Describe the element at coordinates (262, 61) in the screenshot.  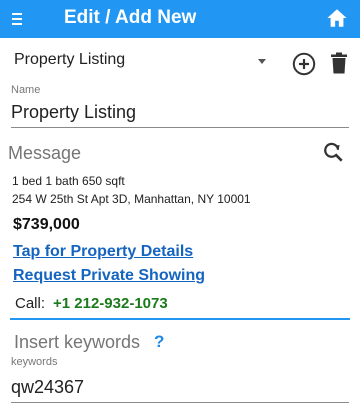
I see `chevron-down-icon` at that location.